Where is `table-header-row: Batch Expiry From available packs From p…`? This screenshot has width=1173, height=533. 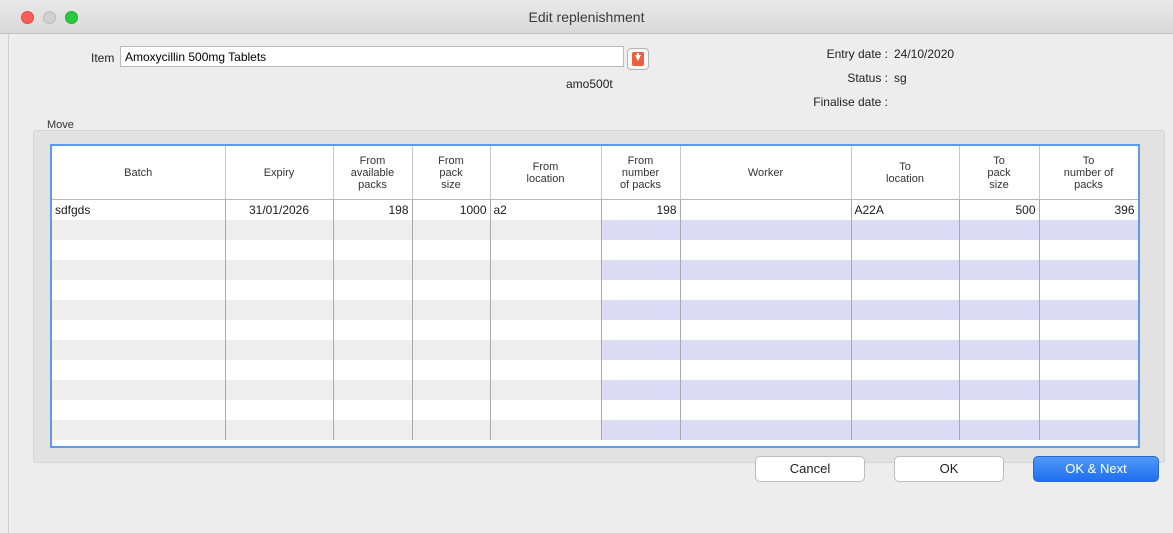 table-header-row: Batch Expiry From available packs From p… is located at coordinates (595, 173).